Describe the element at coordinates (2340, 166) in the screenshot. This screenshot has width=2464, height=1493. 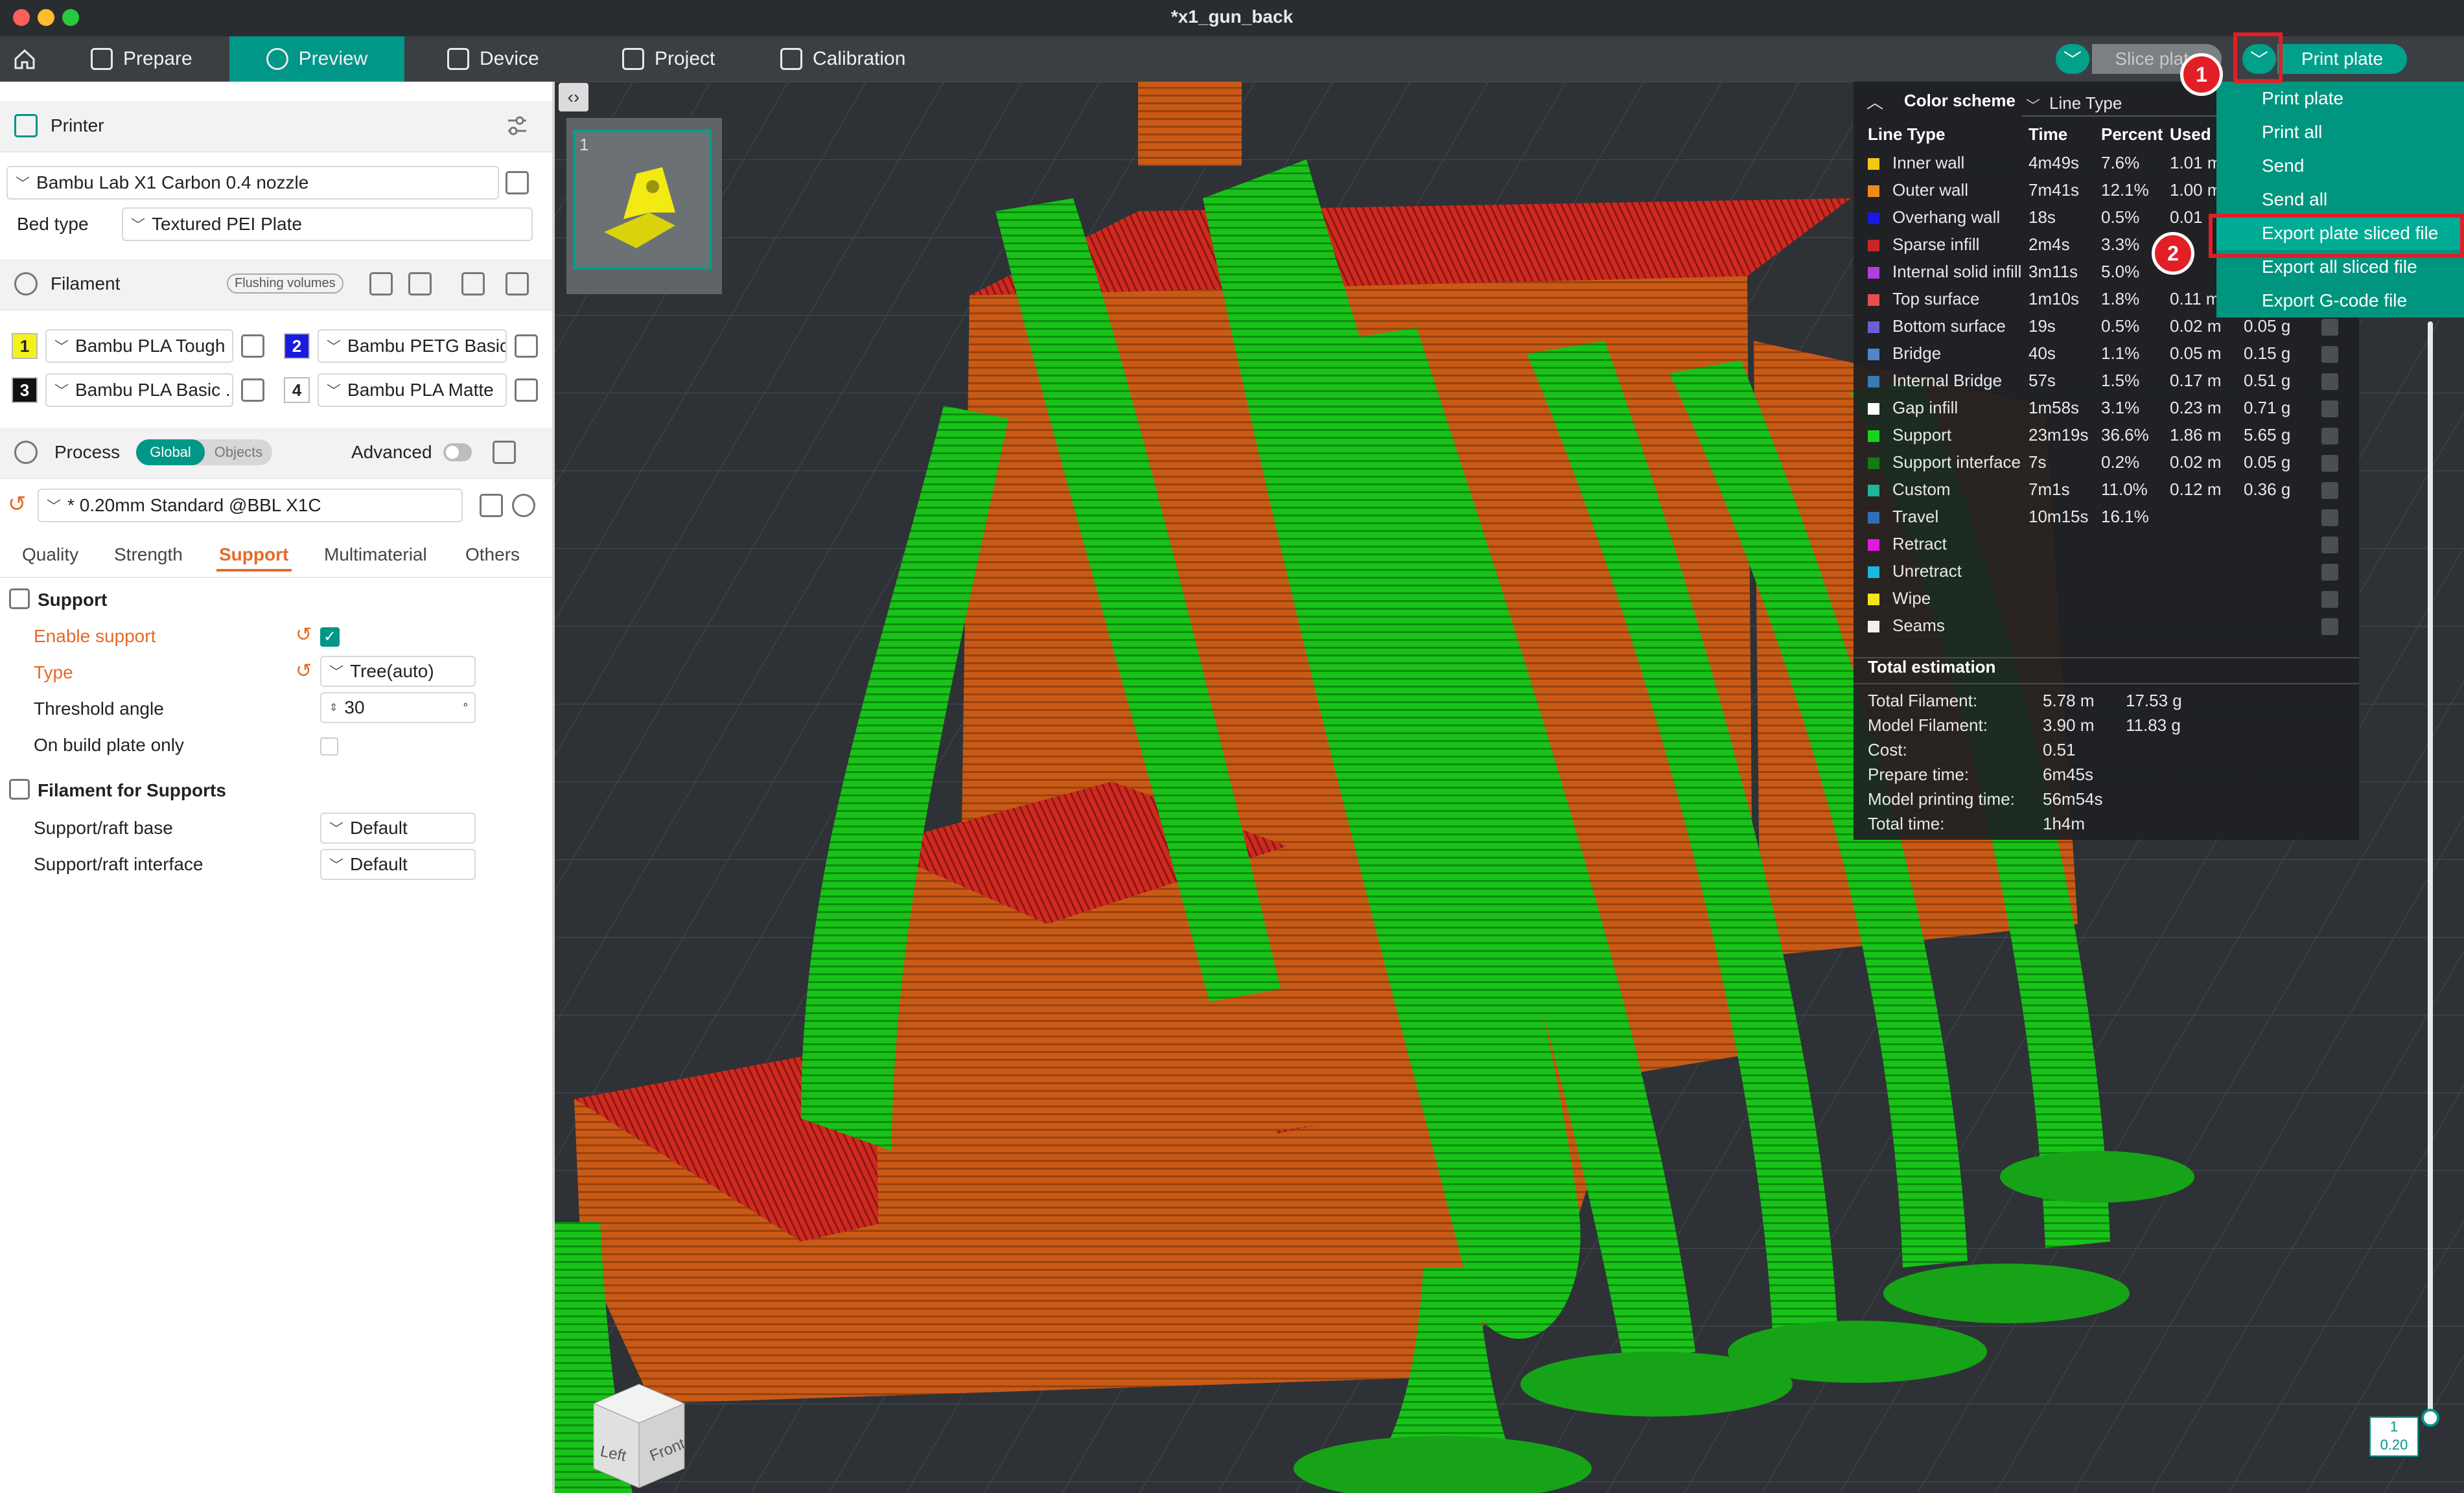
I see `menu-item-send: Send` at that location.